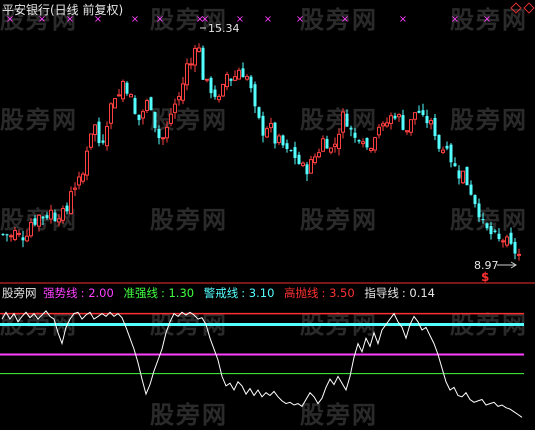  What do you see at coordinates (319, 293) in the screenshot?
I see `legend-high: 高抛线: 3.50` at bounding box center [319, 293].